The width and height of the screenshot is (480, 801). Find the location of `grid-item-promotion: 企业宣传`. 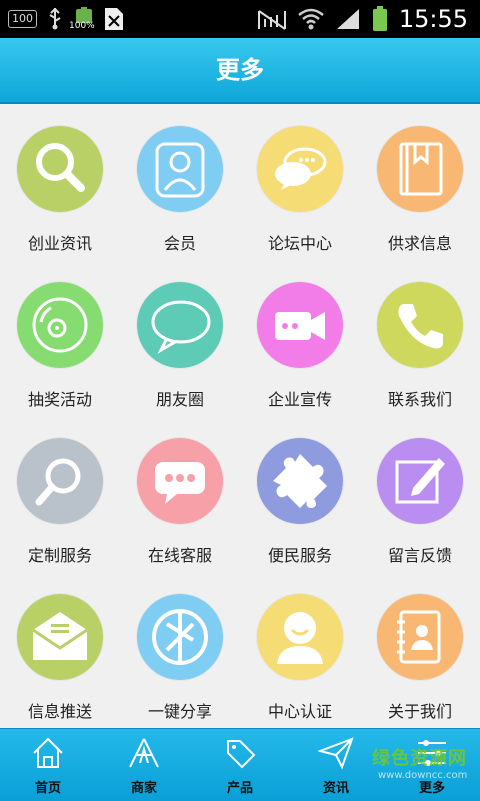

grid-item-promotion: 企业宣传 is located at coordinates (300, 338).